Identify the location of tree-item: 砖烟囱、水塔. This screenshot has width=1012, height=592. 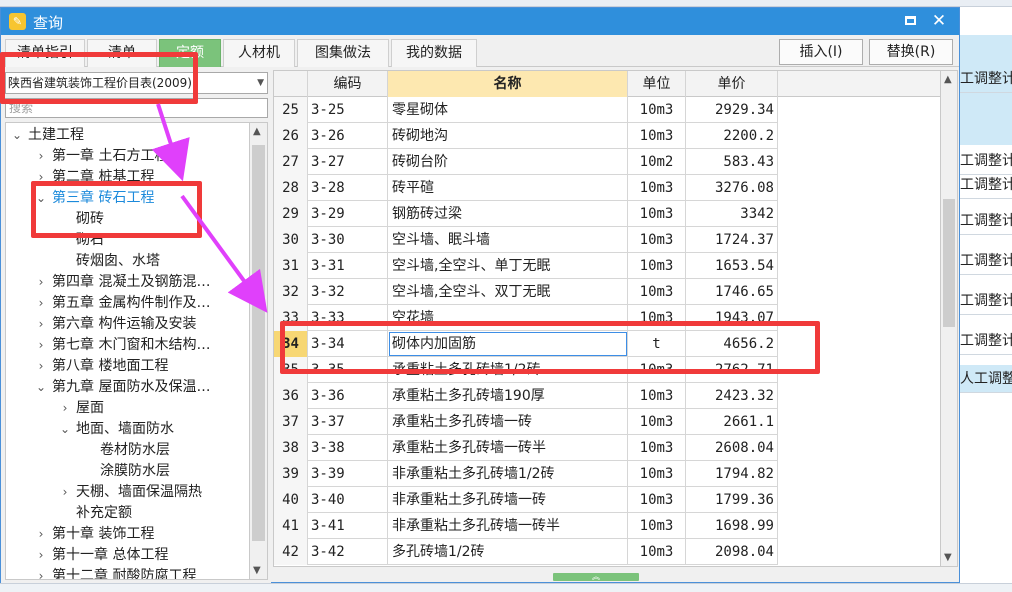
(127, 261).